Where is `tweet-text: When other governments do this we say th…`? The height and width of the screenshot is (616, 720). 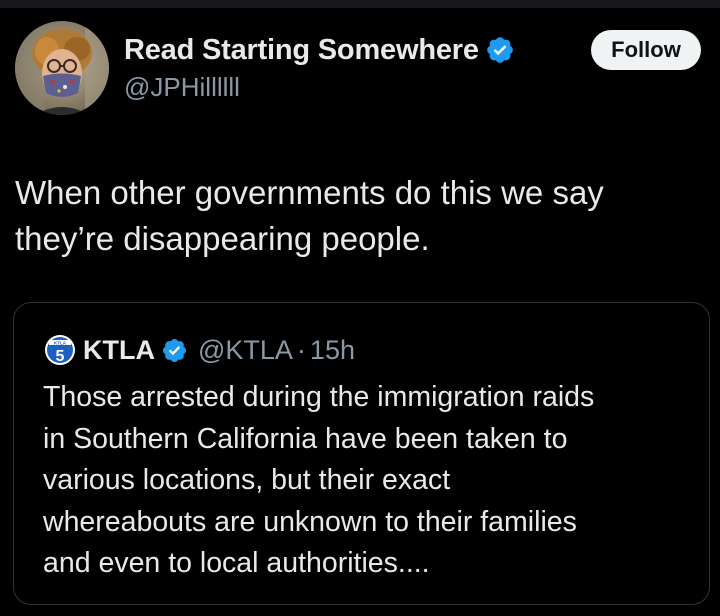
tweet-text: When other governments do this we say th… is located at coordinates (360, 216).